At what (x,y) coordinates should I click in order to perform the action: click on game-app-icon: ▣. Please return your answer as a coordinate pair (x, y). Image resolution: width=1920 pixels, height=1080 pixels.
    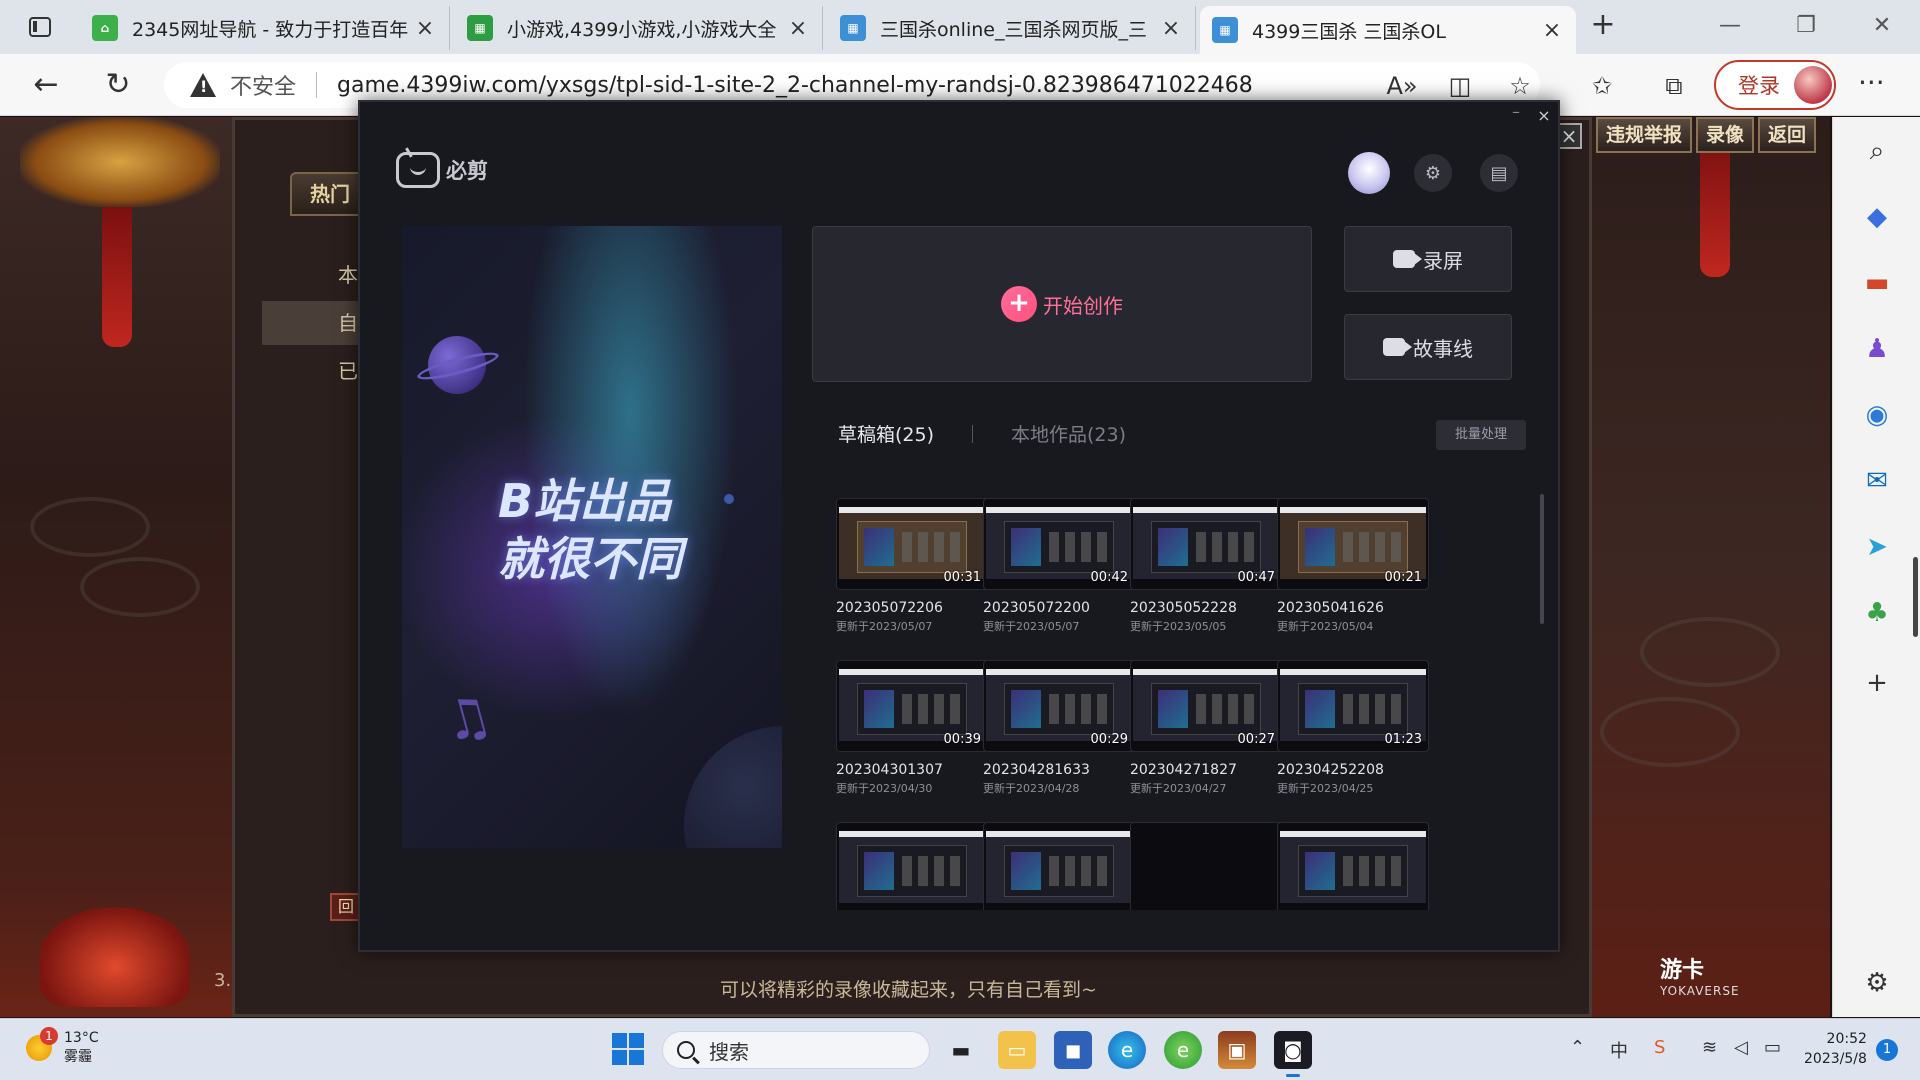
    Looking at the image, I should click on (1237, 1050).